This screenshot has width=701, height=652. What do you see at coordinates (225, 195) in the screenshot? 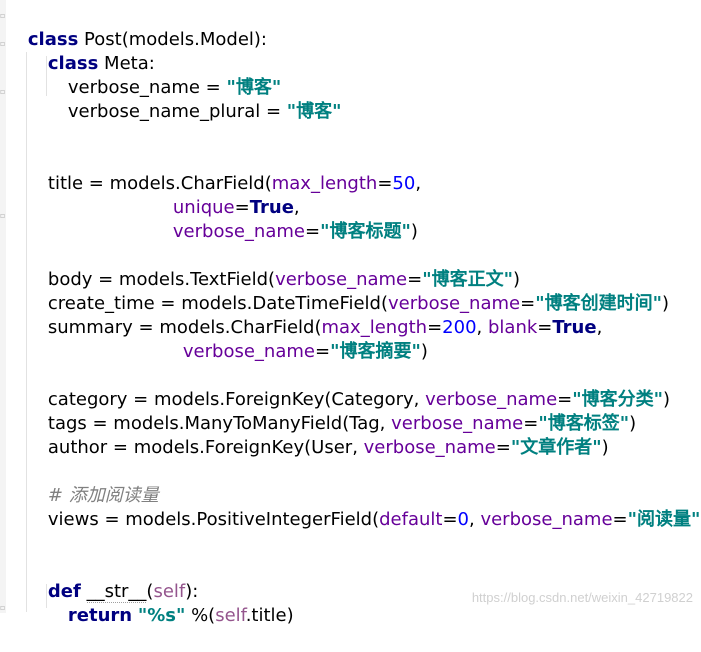
I see `code-line: unique=True,` at bounding box center [225, 195].